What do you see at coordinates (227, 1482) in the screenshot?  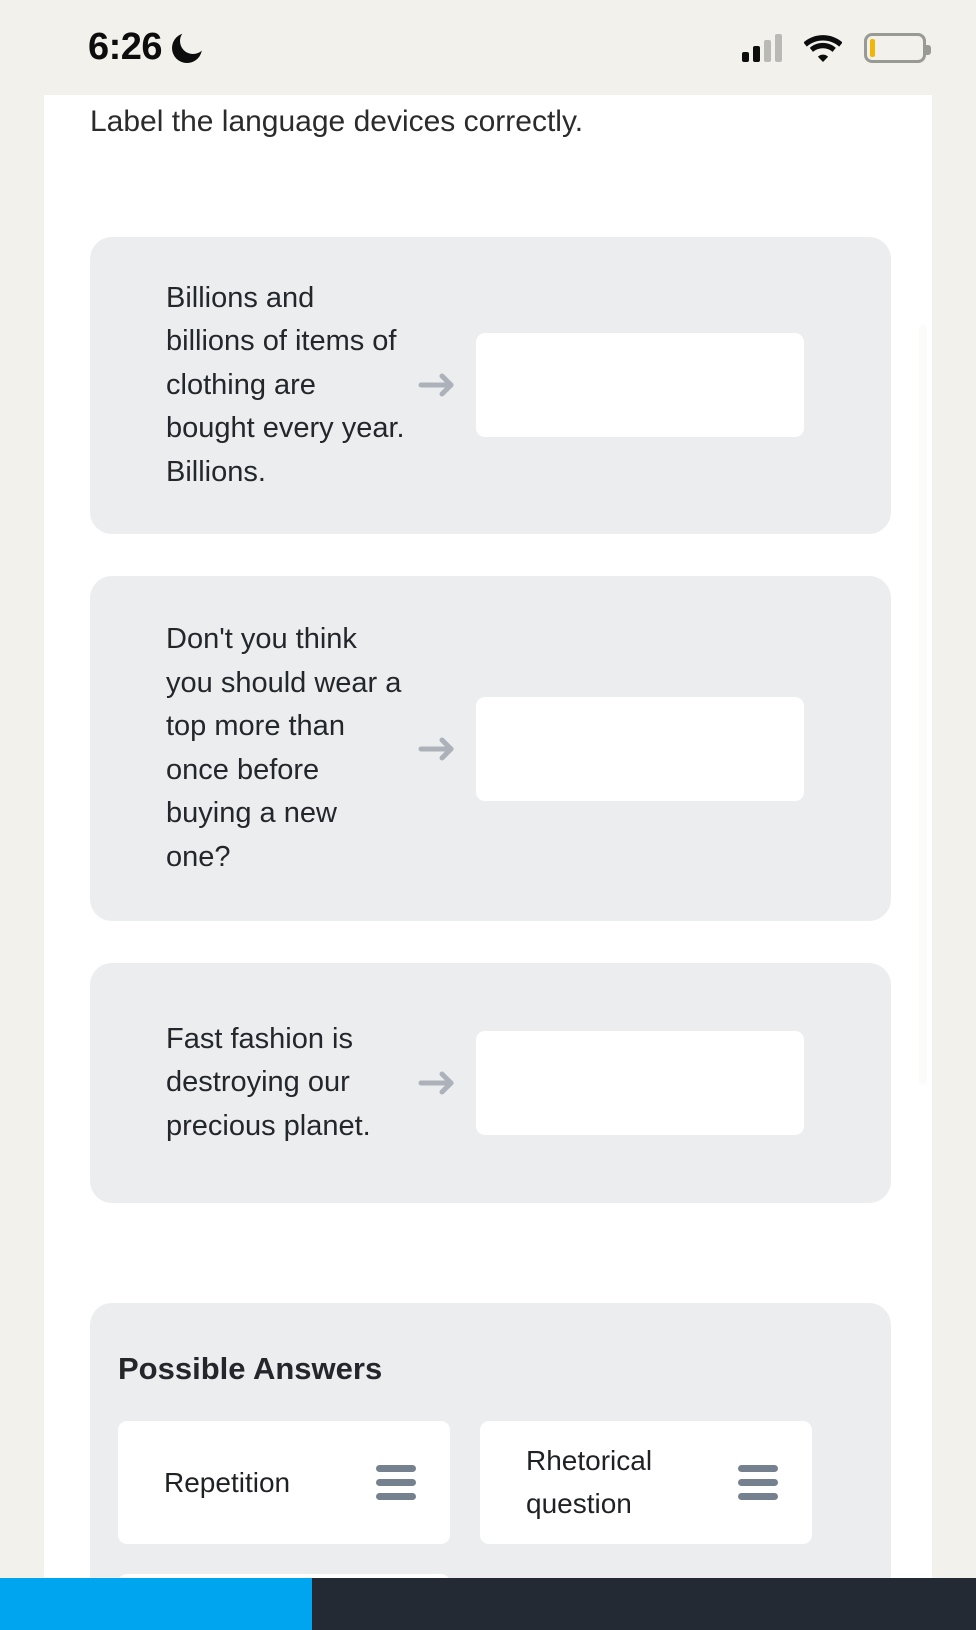 I see `answer-option-label: Repetition` at bounding box center [227, 1482].